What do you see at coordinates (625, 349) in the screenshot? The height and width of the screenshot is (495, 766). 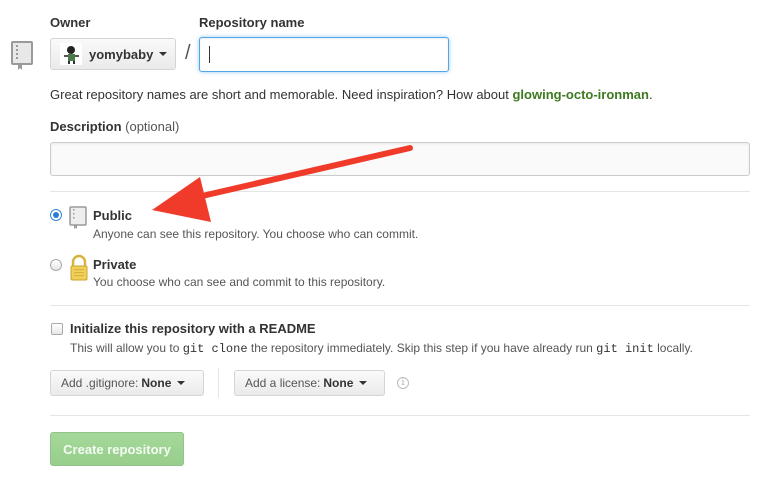 I see `readme-code-init: git init` at bounding box center [625, 349].